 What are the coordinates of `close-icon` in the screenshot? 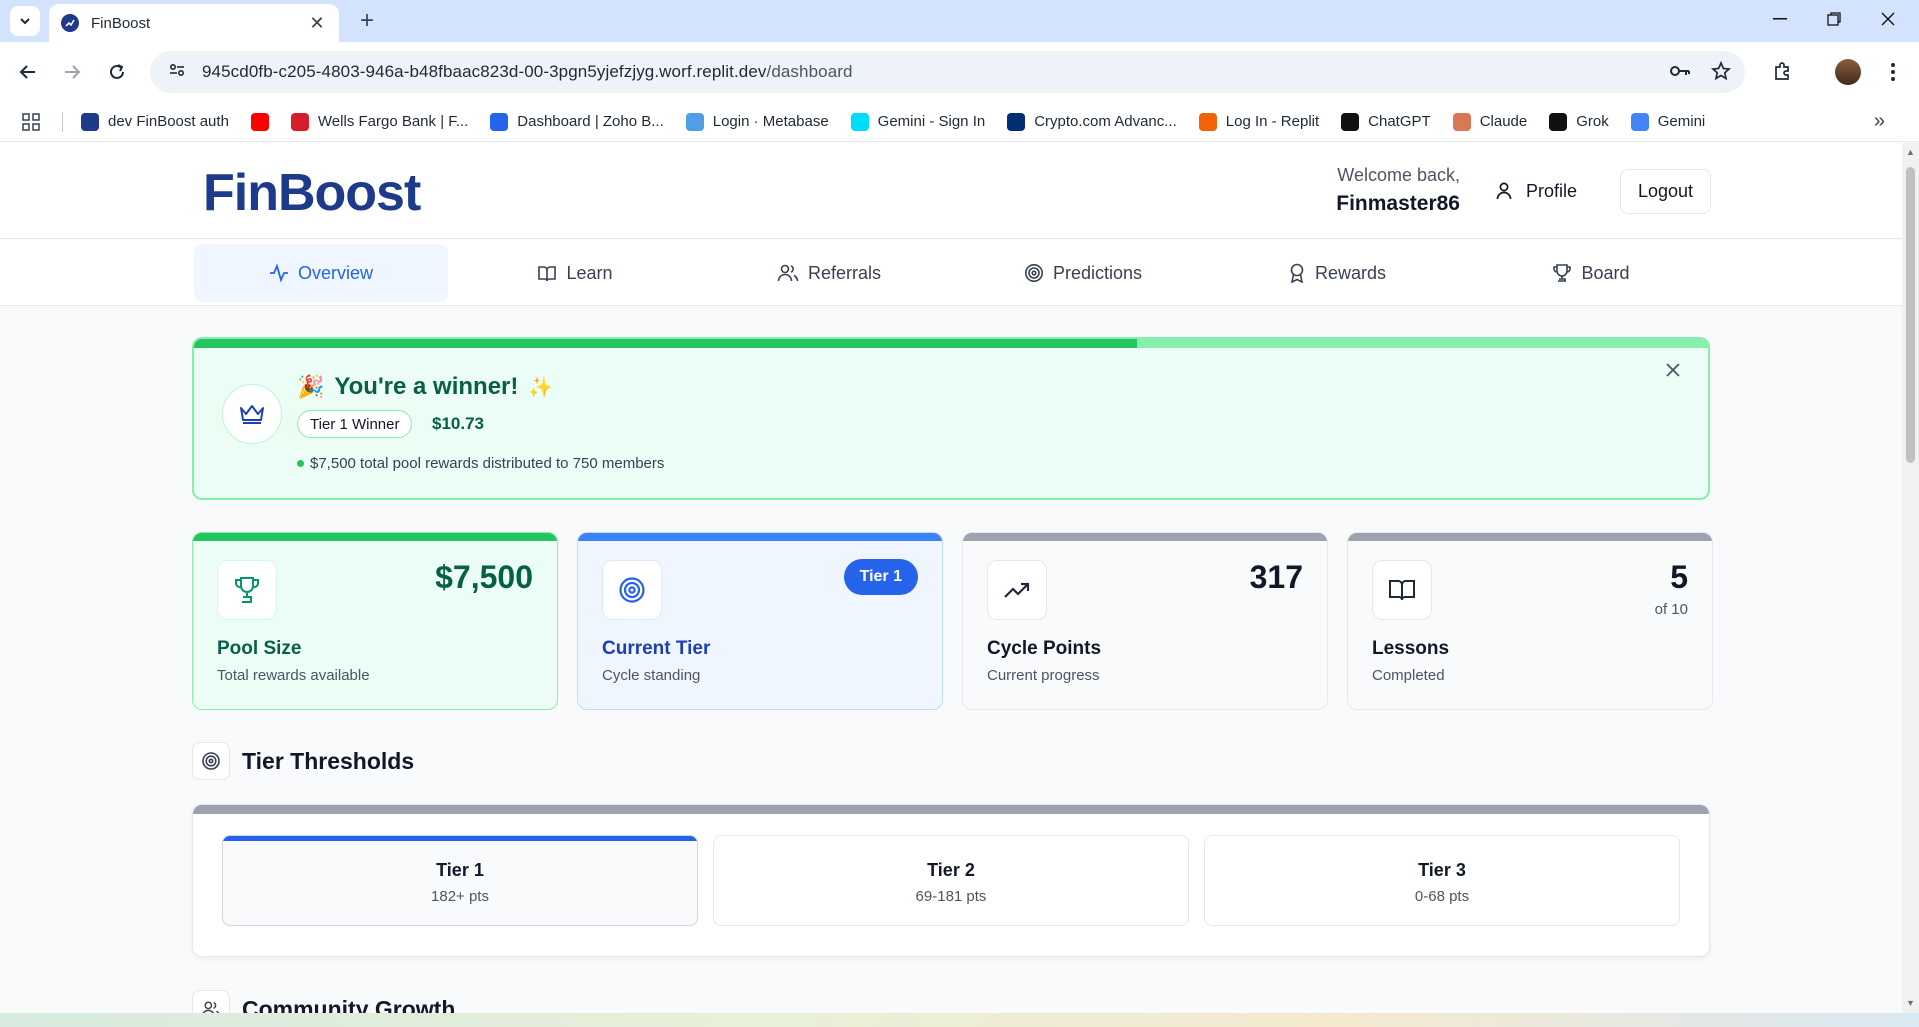 It's located at (1673, 372).